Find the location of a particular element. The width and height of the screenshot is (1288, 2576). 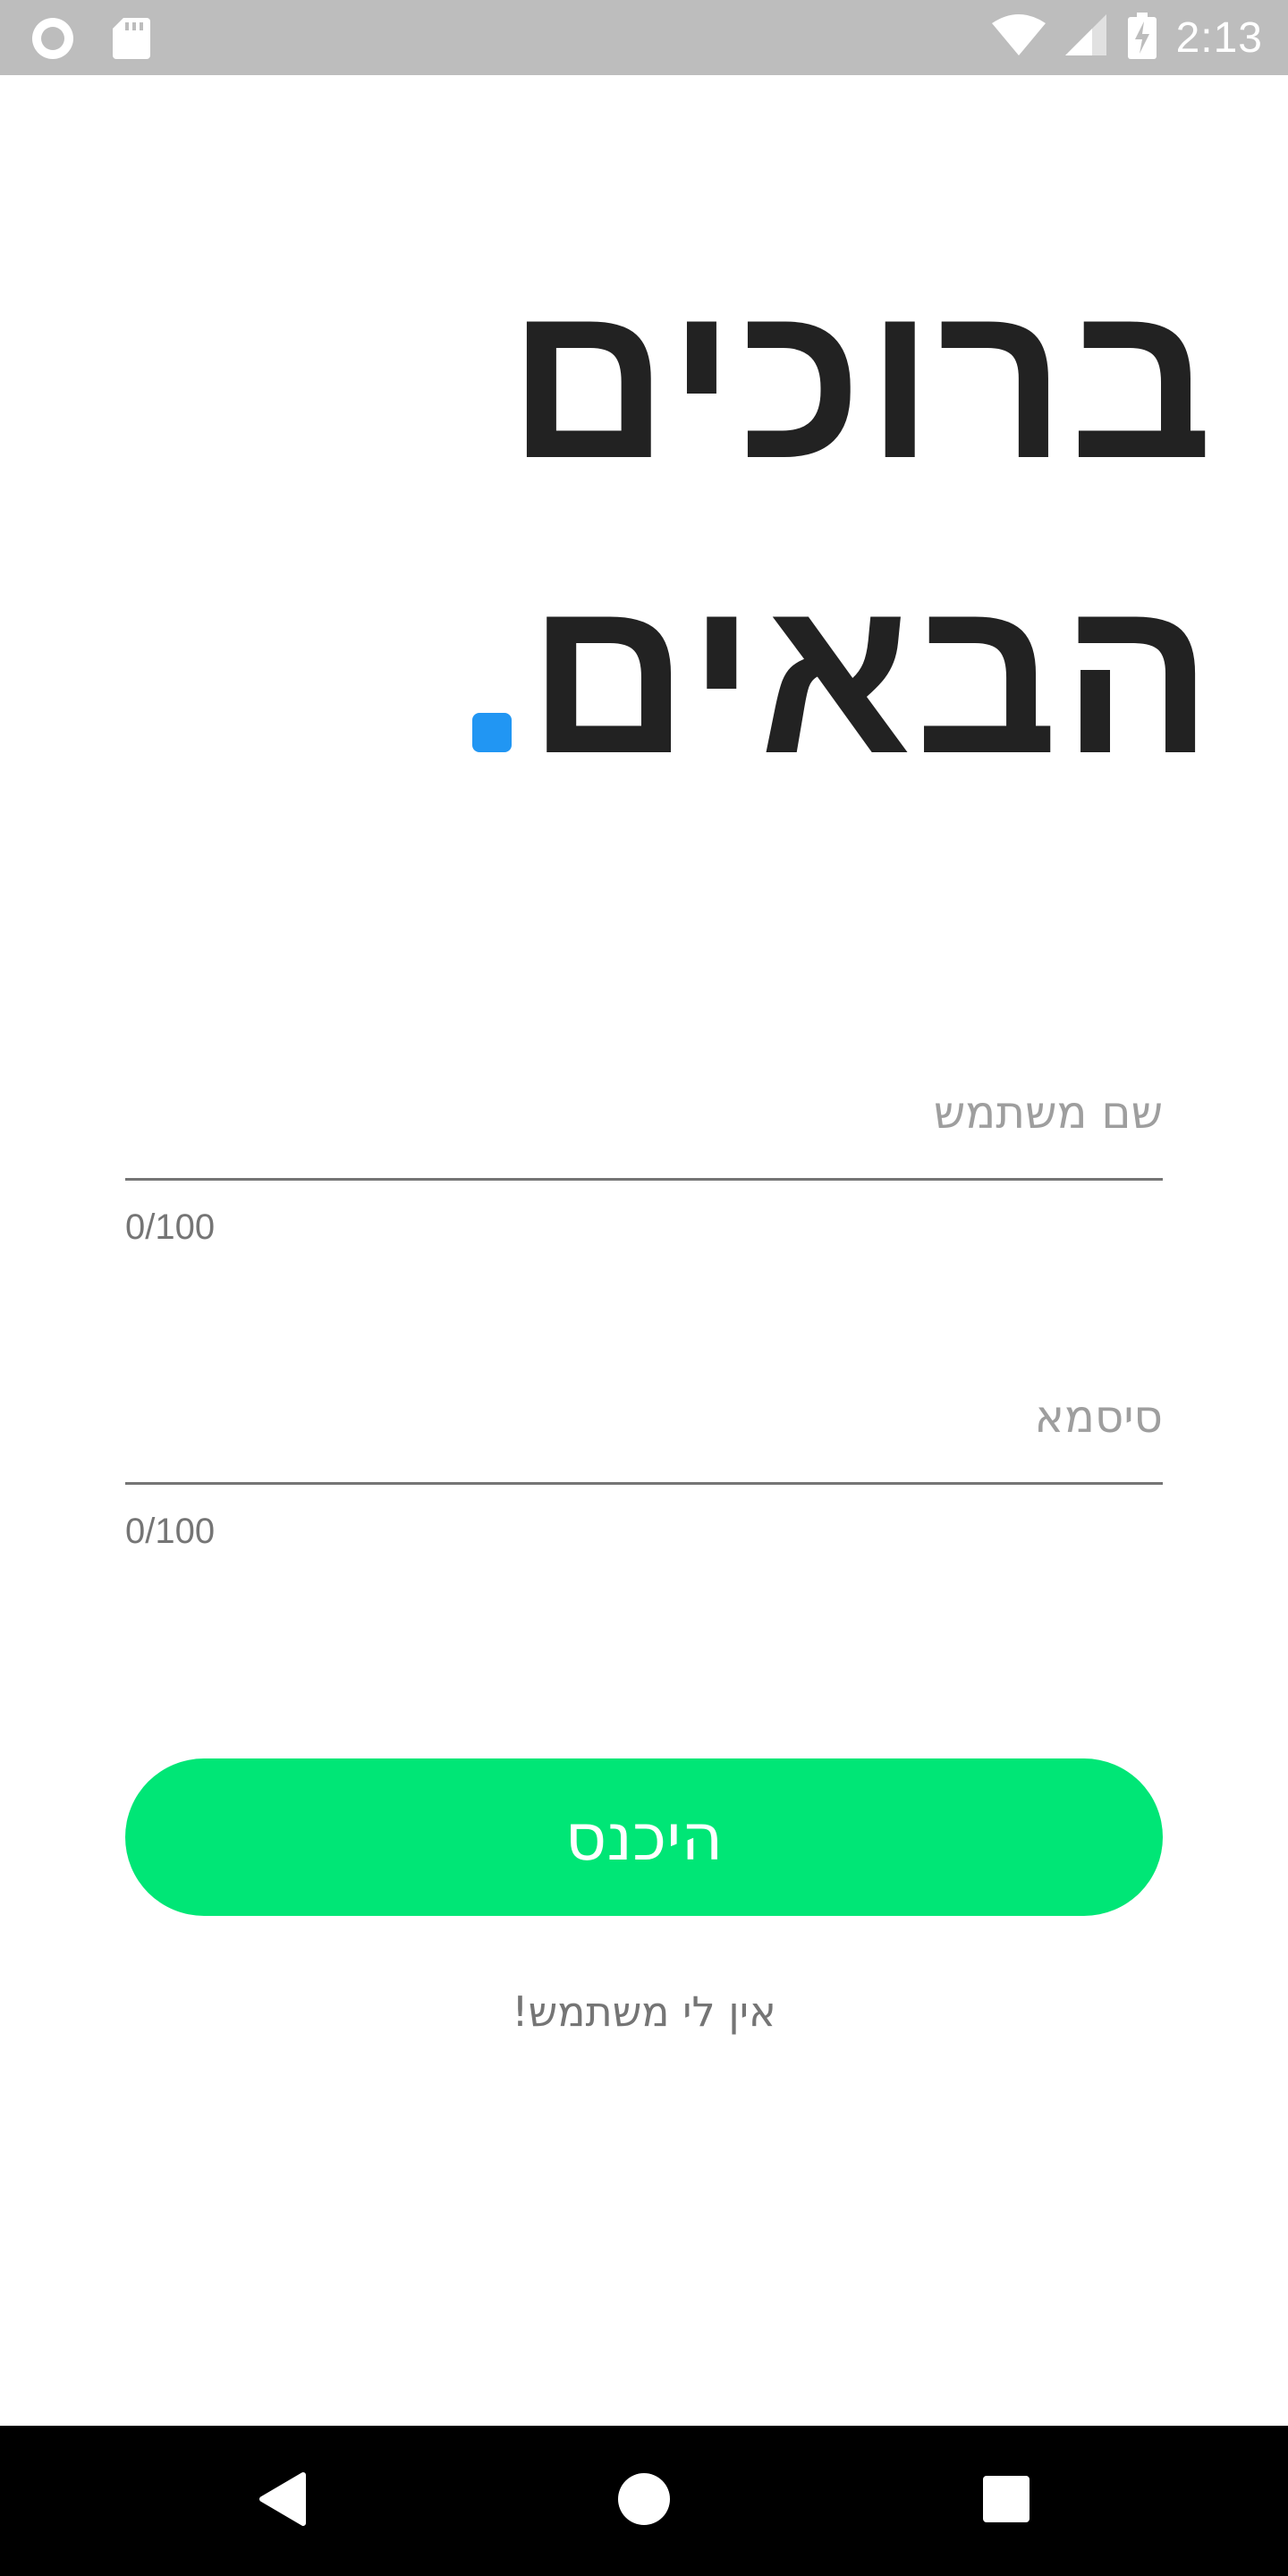

navigation-bar is located at coordinates (644, 2501).